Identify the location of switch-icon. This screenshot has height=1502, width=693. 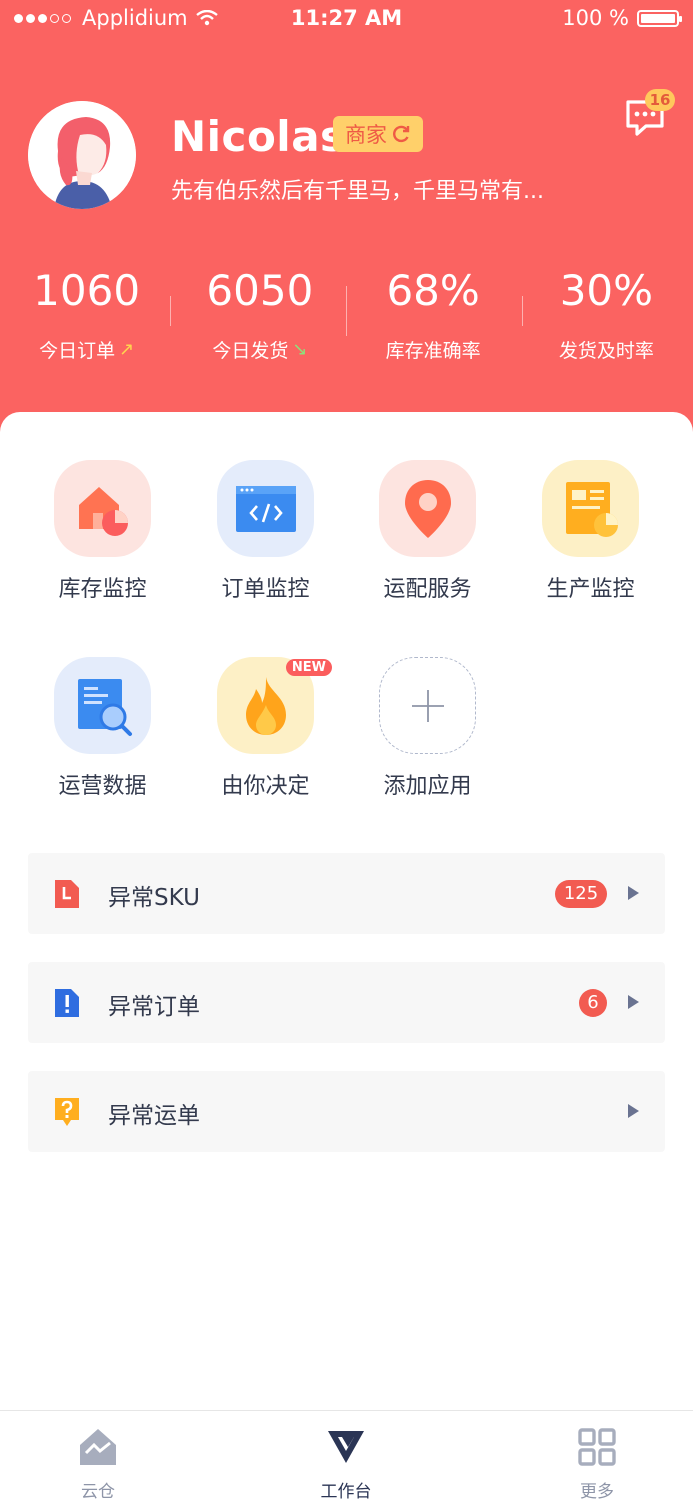
(401, 134).